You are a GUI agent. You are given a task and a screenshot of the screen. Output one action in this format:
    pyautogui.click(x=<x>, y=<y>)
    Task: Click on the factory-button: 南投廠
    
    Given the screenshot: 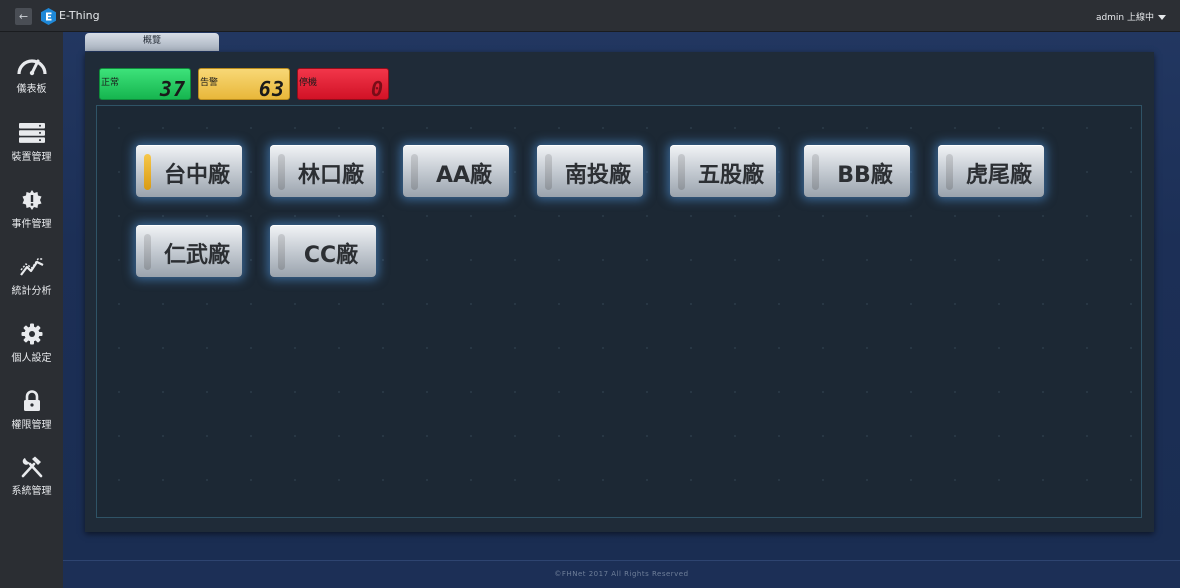 What is the action you would take?
    pyautogui.click(x=590, y=171)
    